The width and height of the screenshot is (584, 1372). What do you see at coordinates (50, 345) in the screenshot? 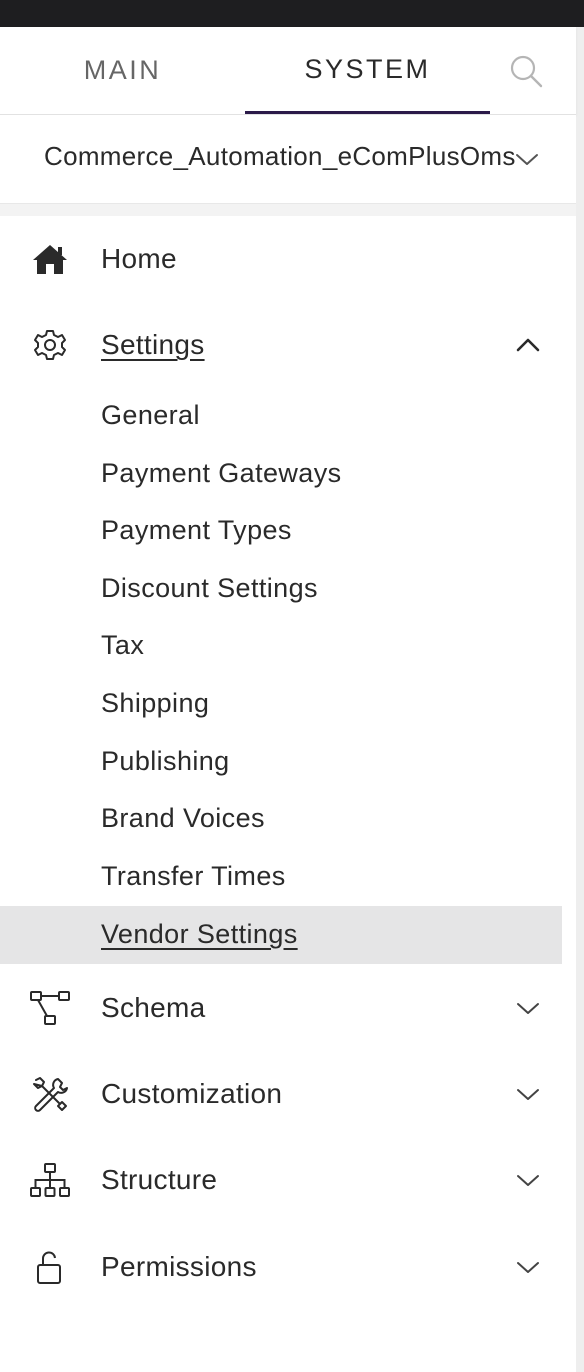
I see `gear-icon` at bounding box center [50, 345].